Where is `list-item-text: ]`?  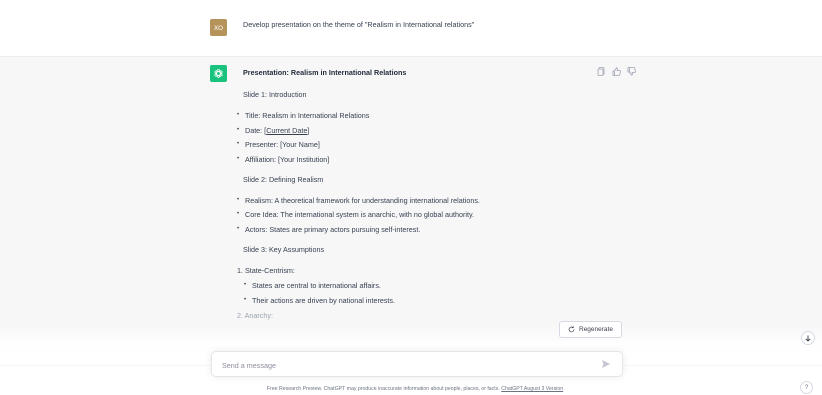
list-item-text: ] is located at coordinates (308, 130).